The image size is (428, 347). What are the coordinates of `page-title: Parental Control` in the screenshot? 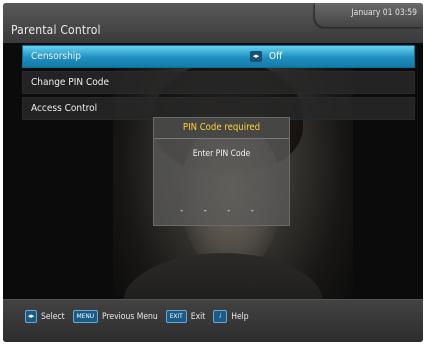 It's located at (56, 30).